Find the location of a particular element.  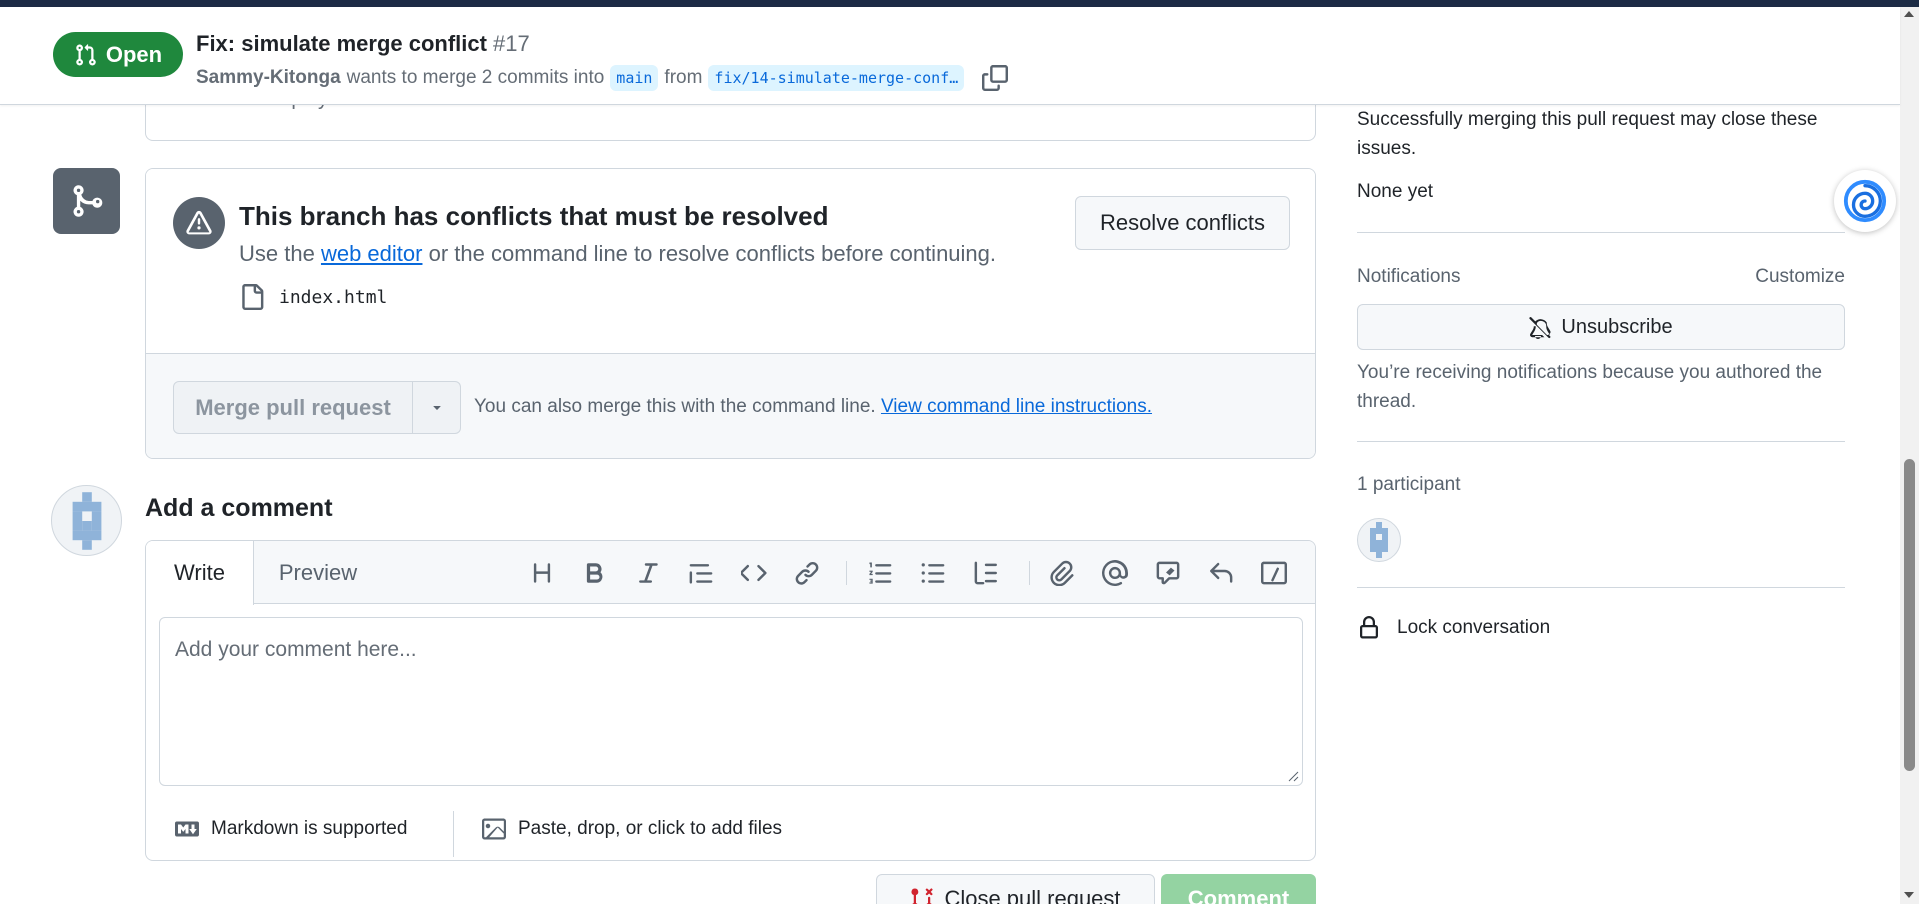

pr-title: Fix: simulate merge conflict #17 is located at coordinates (363, 44).